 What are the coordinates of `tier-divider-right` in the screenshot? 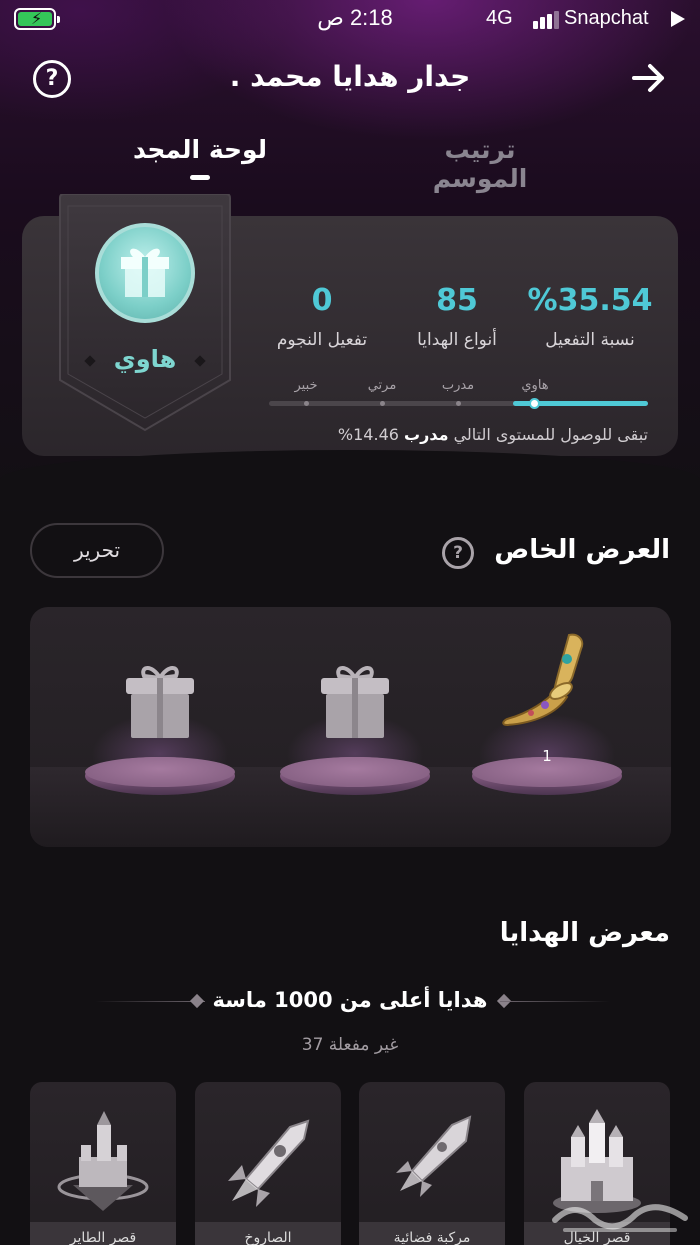 It's located at (555, 1001).